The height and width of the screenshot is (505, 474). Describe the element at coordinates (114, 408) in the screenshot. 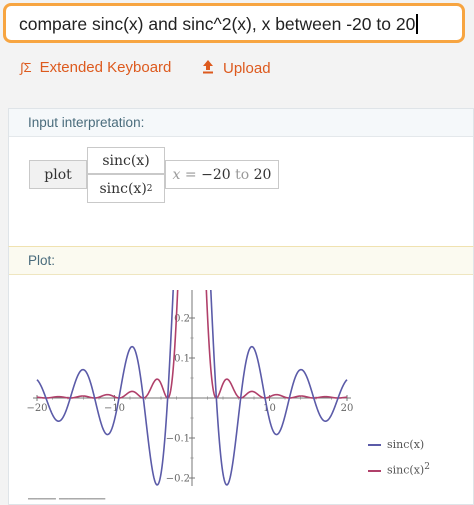

I see `x-tick-label: −10` at that location.